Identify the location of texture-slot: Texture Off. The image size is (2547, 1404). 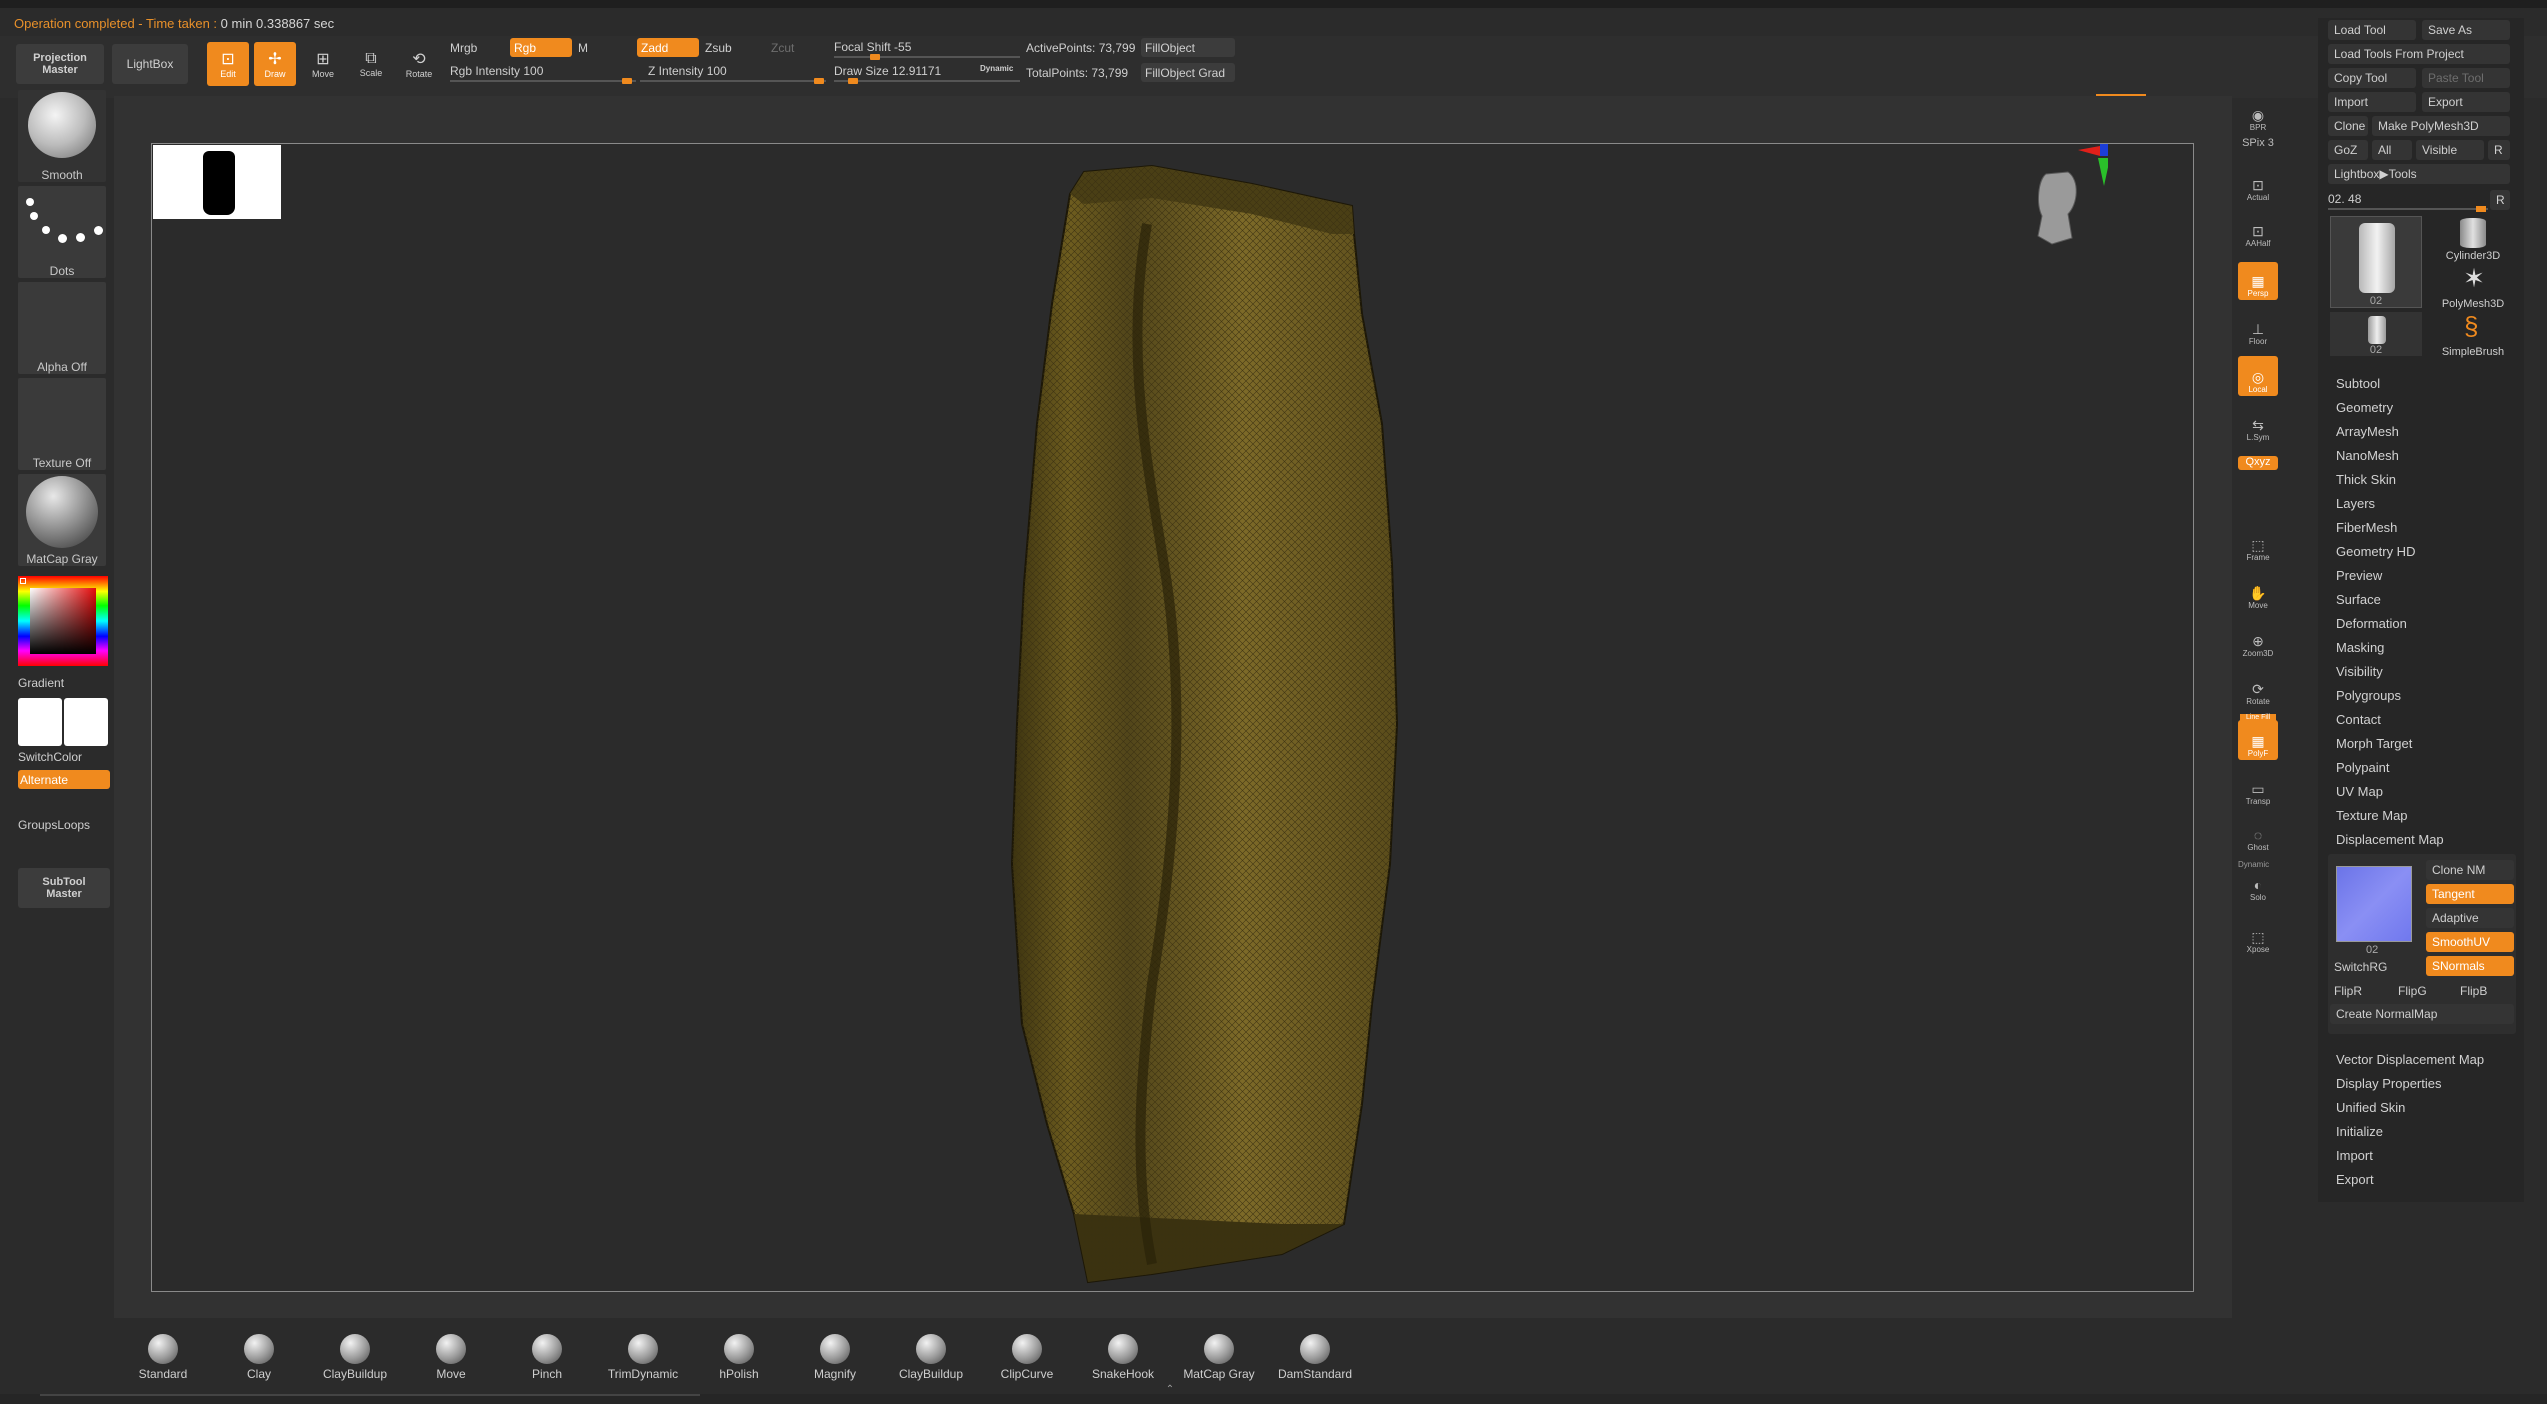
(62, 424).